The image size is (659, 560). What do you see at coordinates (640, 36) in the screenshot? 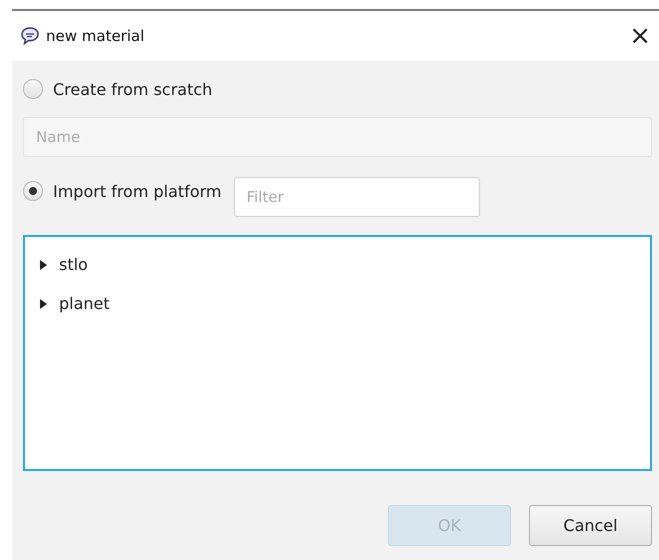
I see `close-button: ×` at bounding box center [640, 36].